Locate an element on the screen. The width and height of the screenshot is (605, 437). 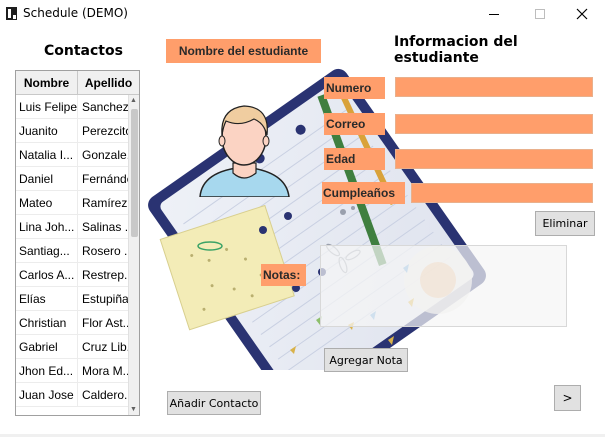
app-icon is located at coordinates (11, 13).